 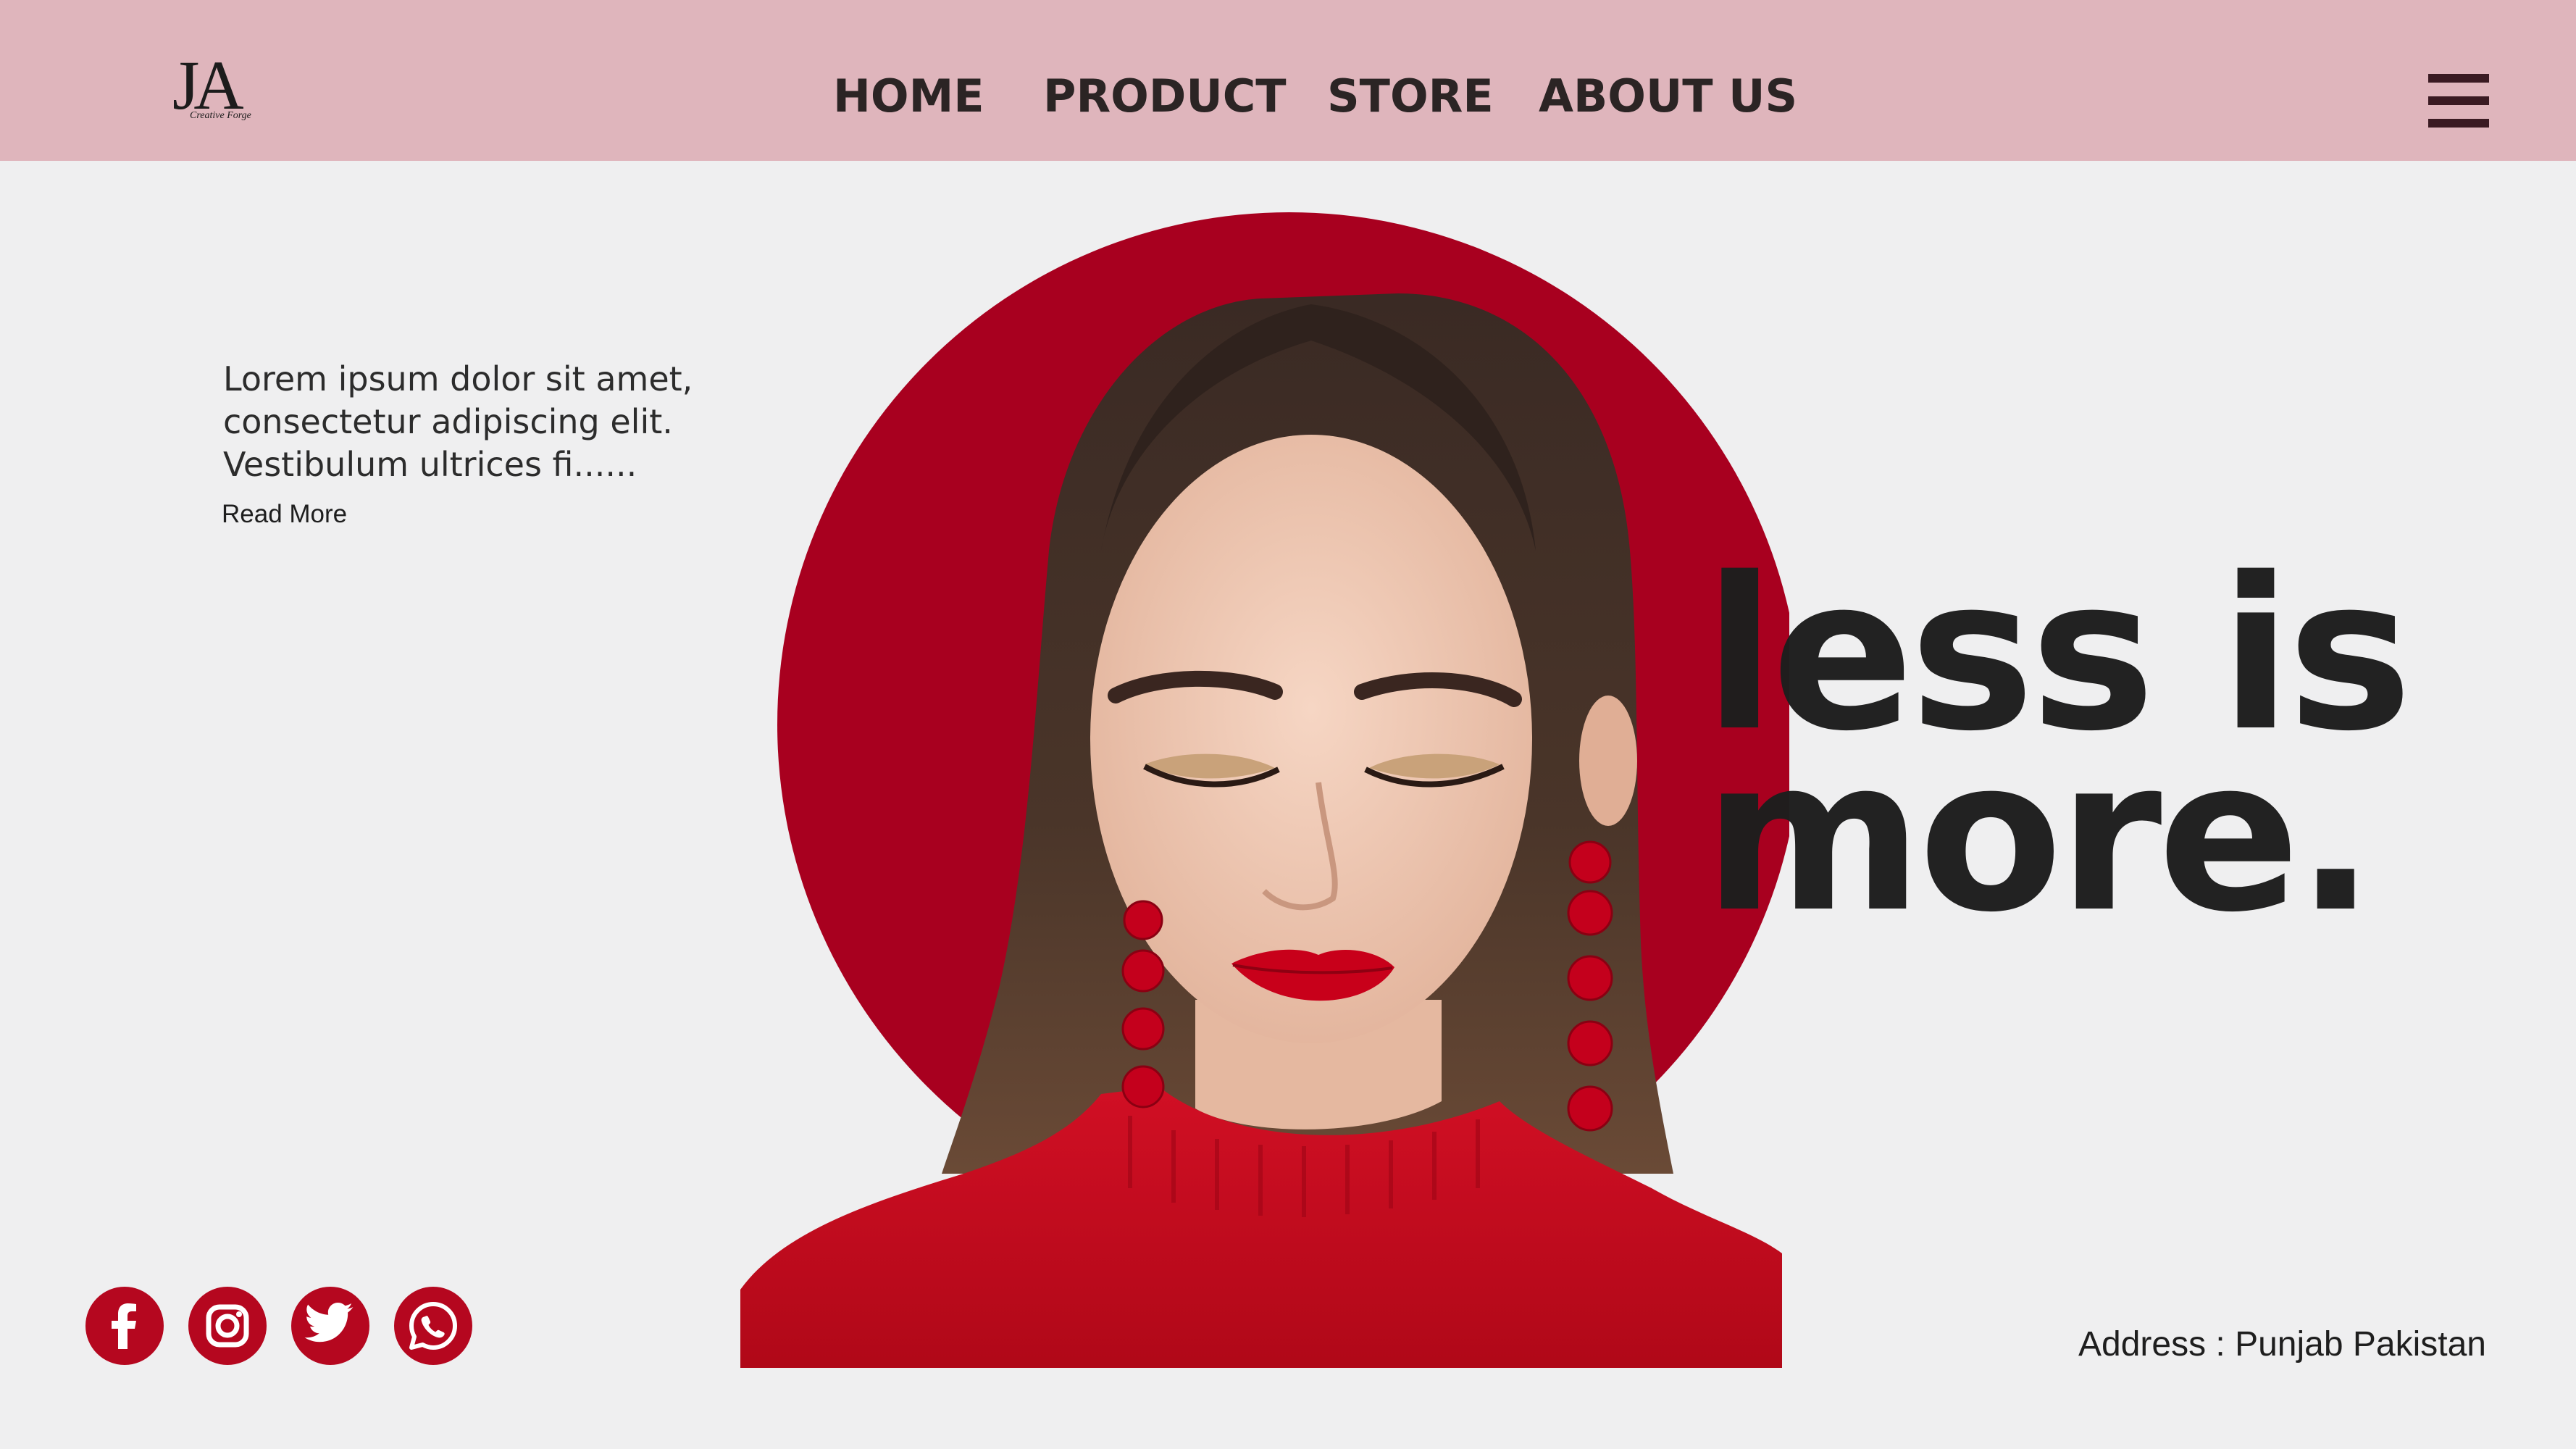 What do you see at coordinates (2458, 101) in the screenshot?
I see `hamburger-menu-icon` at bounding box center [2458, 101].